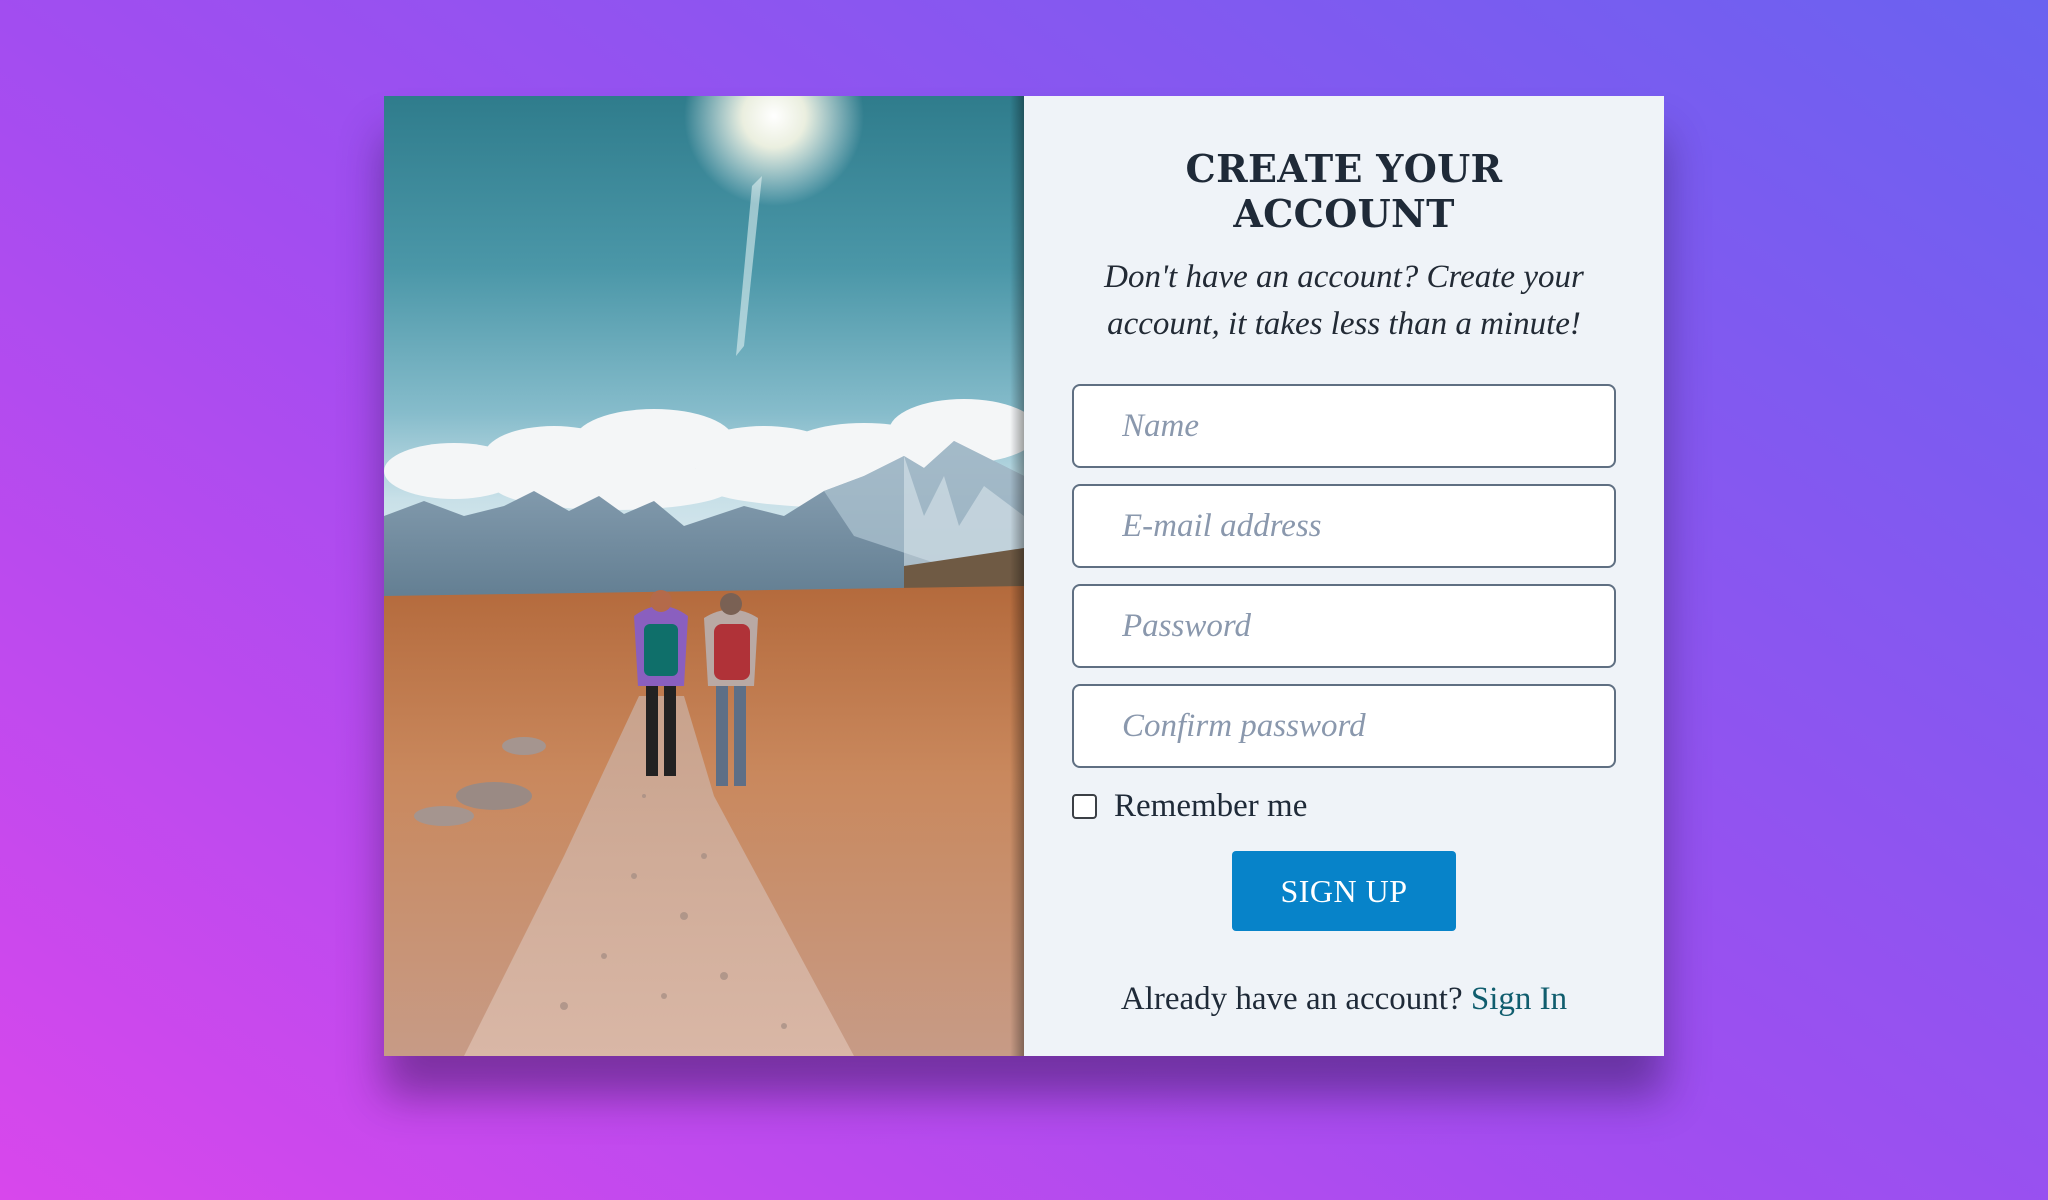 This screenshot has height=1200, width=2048. Describe the element at coordinates (1084, 806) in the screenshot. I see `remember-me-checkbox` at that location.